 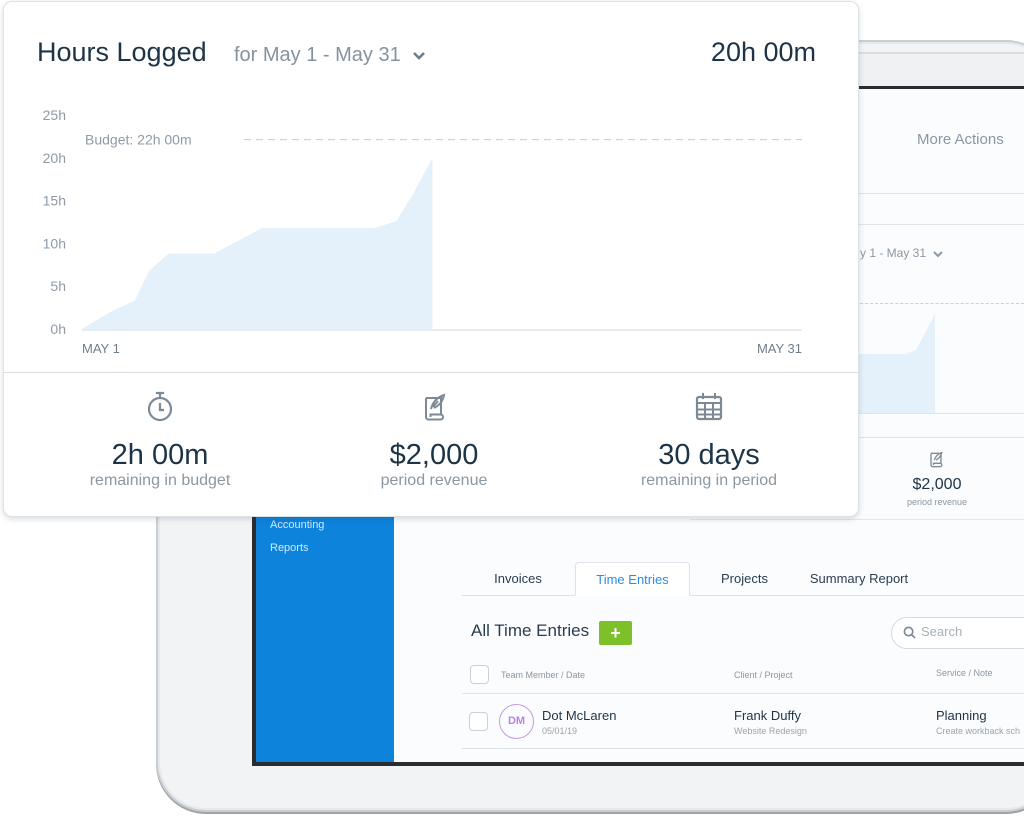 What do you see at coordinates (58, 286) in the screenshot?
I see `y-tick-label: 5h` at bounding box center [58, 286].